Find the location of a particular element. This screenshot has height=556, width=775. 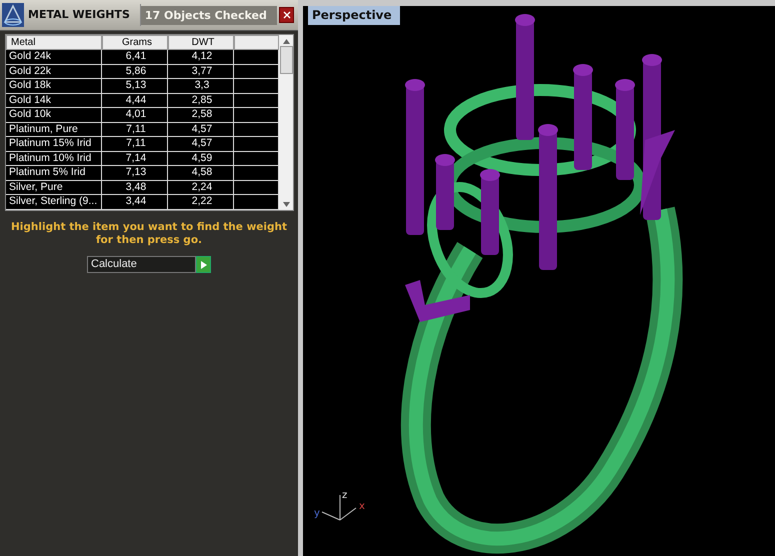

table-cell: 2,24 is located at coordinates (201, 187).